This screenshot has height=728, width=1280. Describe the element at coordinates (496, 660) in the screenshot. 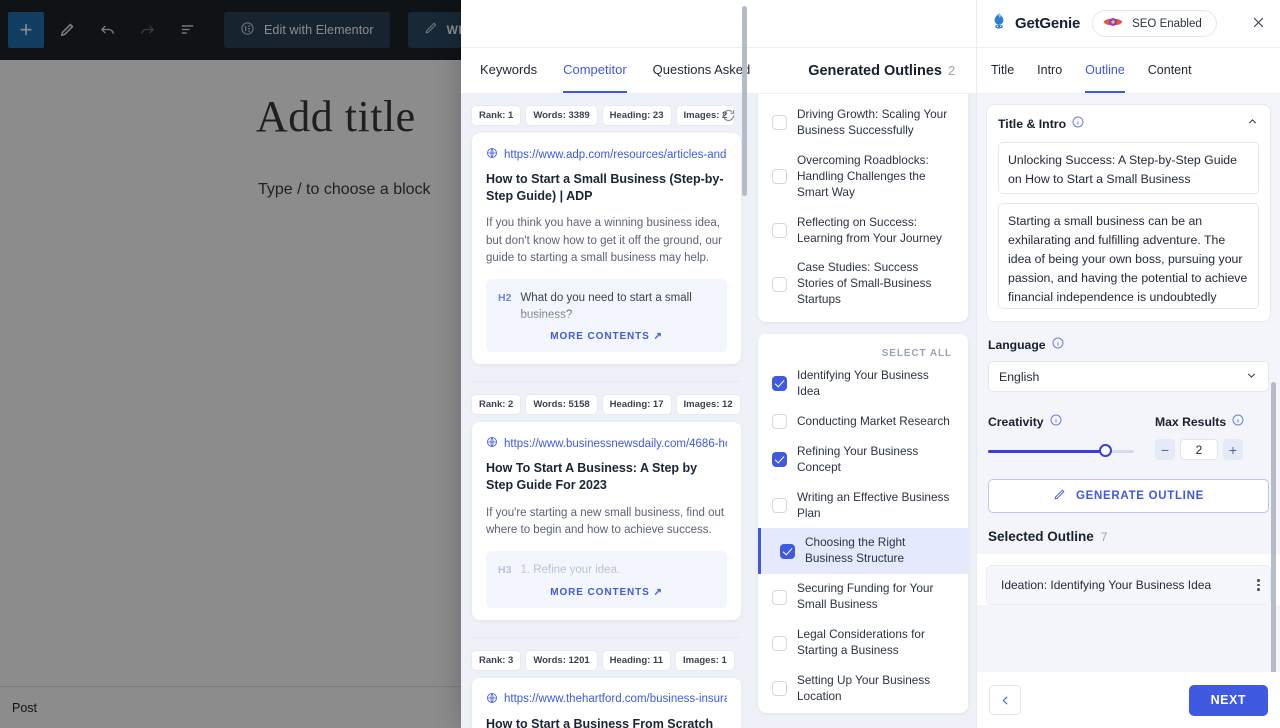

I see `rank-chip: Rank: 3` at that location.